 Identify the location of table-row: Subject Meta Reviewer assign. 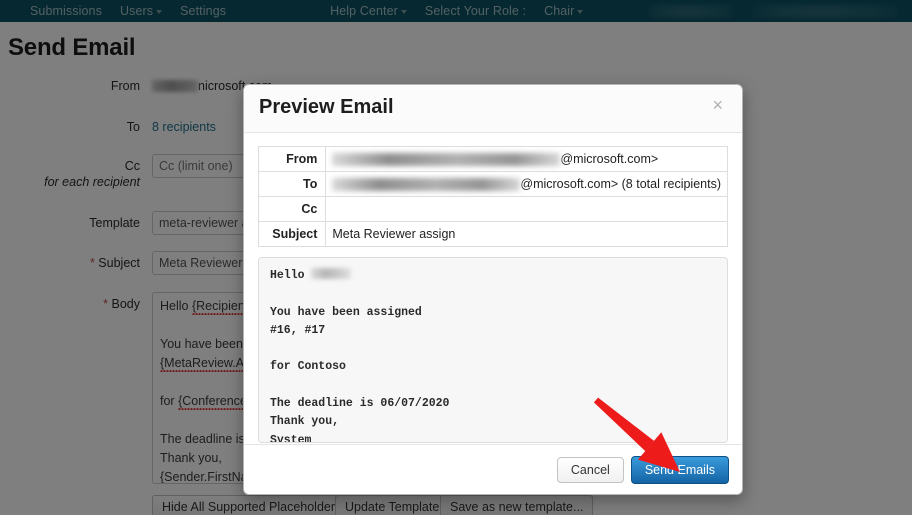
(493, 234).